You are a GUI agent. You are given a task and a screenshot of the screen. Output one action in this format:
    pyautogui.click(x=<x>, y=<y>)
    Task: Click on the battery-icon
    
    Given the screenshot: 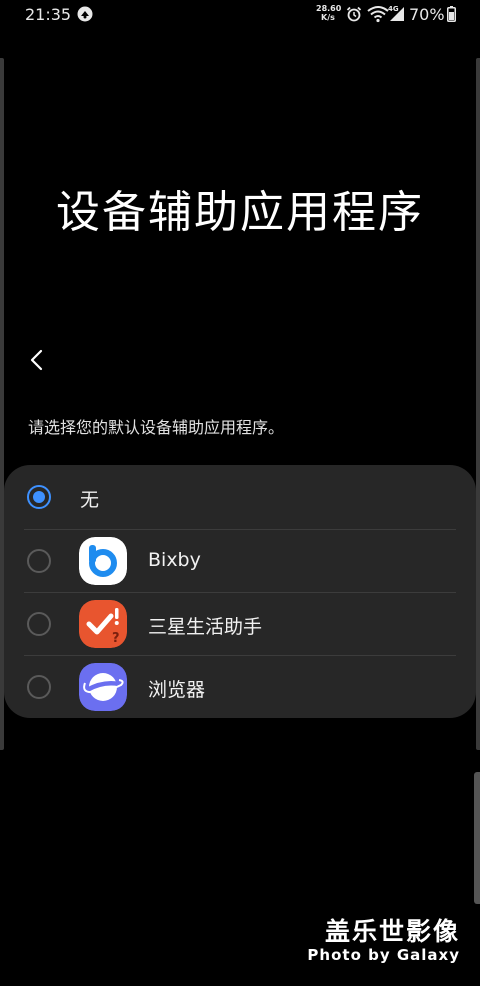 What is the action you would take?
    pyautogui.click(x=451, y=14)
    